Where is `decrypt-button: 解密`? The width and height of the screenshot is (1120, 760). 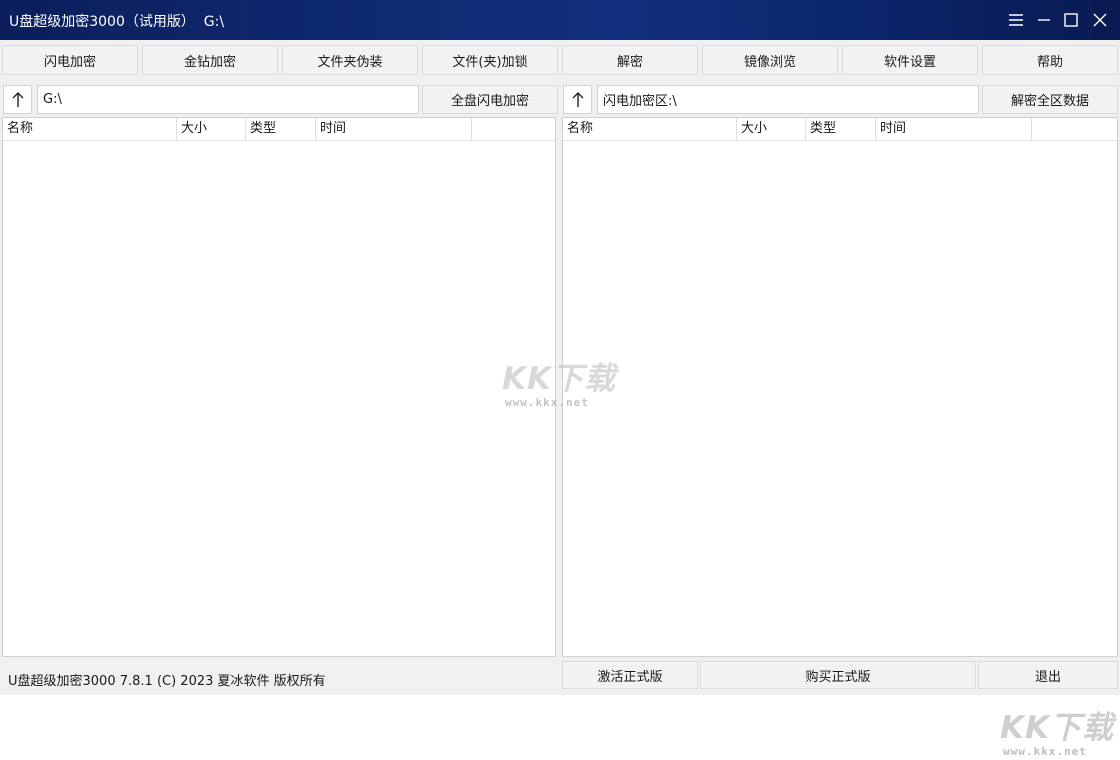
decrypt-button: 解密 is located at coordinates (630, 60).